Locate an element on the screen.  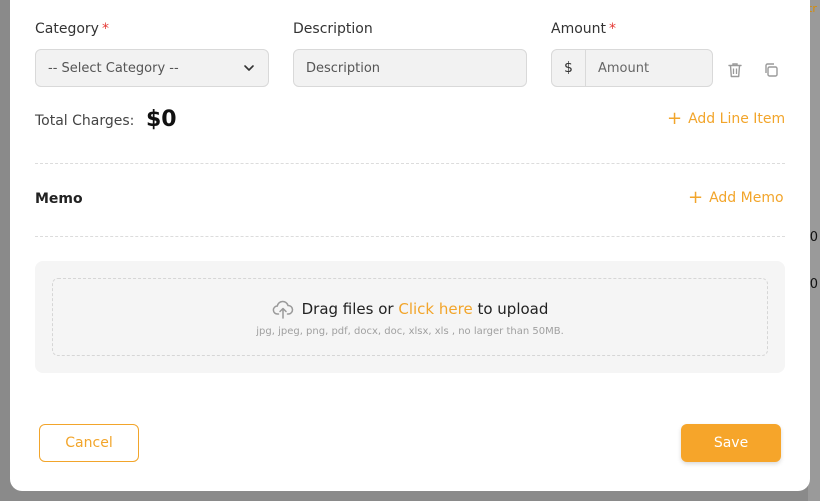
trash-icon is located at coordinates (735, 70).